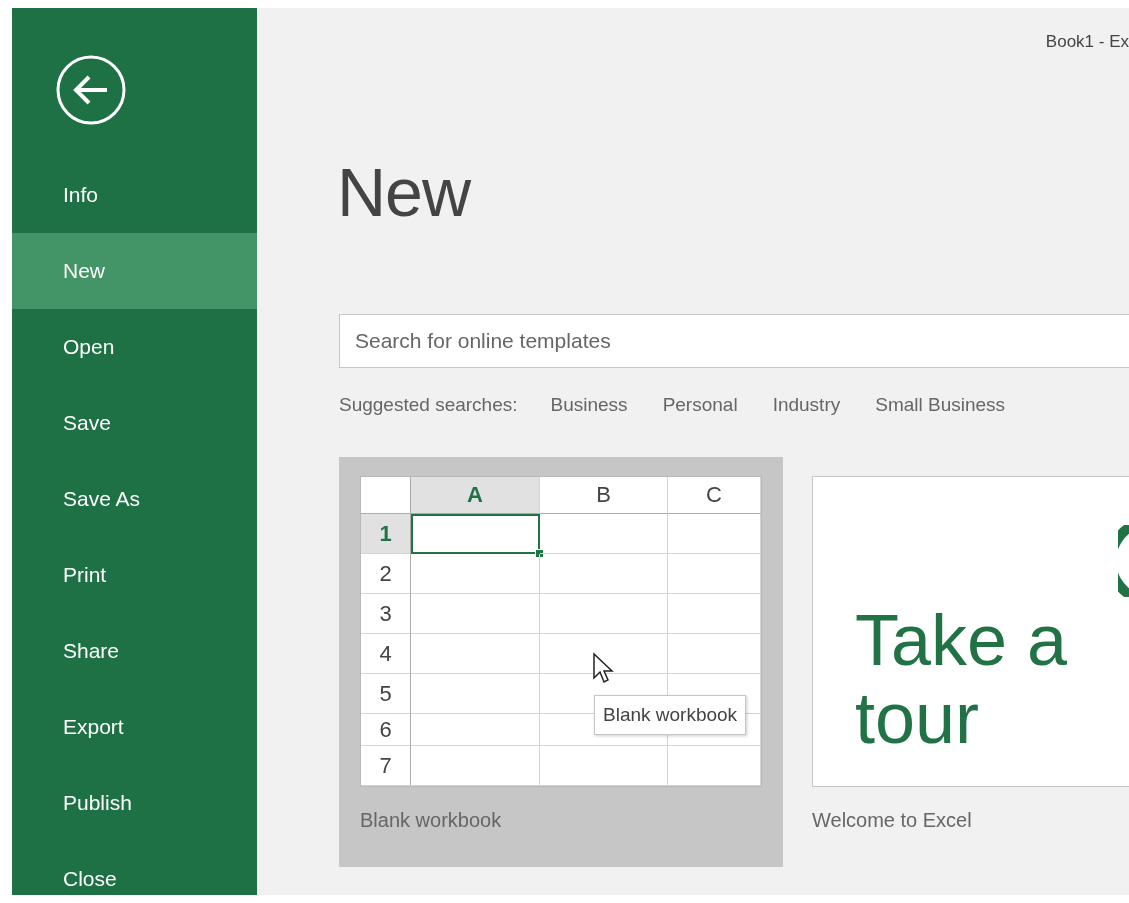 The width and height of the screenshot is (1129, 903). I want to click on back-button, so click(91, 90).